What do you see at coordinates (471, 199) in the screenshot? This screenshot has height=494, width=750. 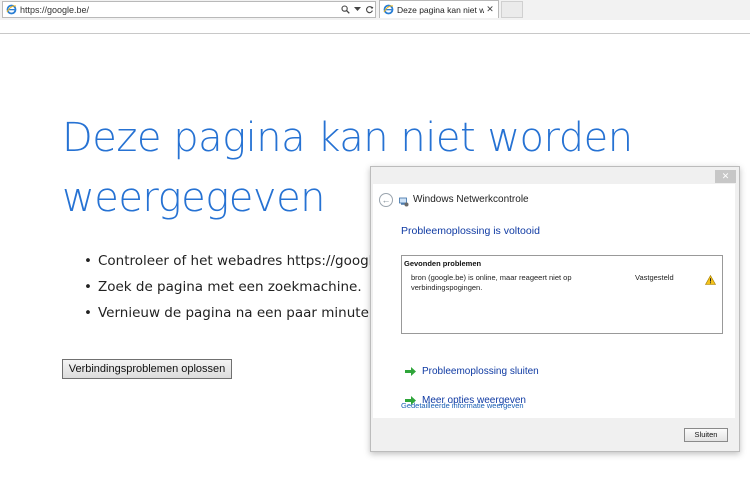 I see `dialog-window-title: Windows Netwerkcontrole` at bounding box center [471, 199].